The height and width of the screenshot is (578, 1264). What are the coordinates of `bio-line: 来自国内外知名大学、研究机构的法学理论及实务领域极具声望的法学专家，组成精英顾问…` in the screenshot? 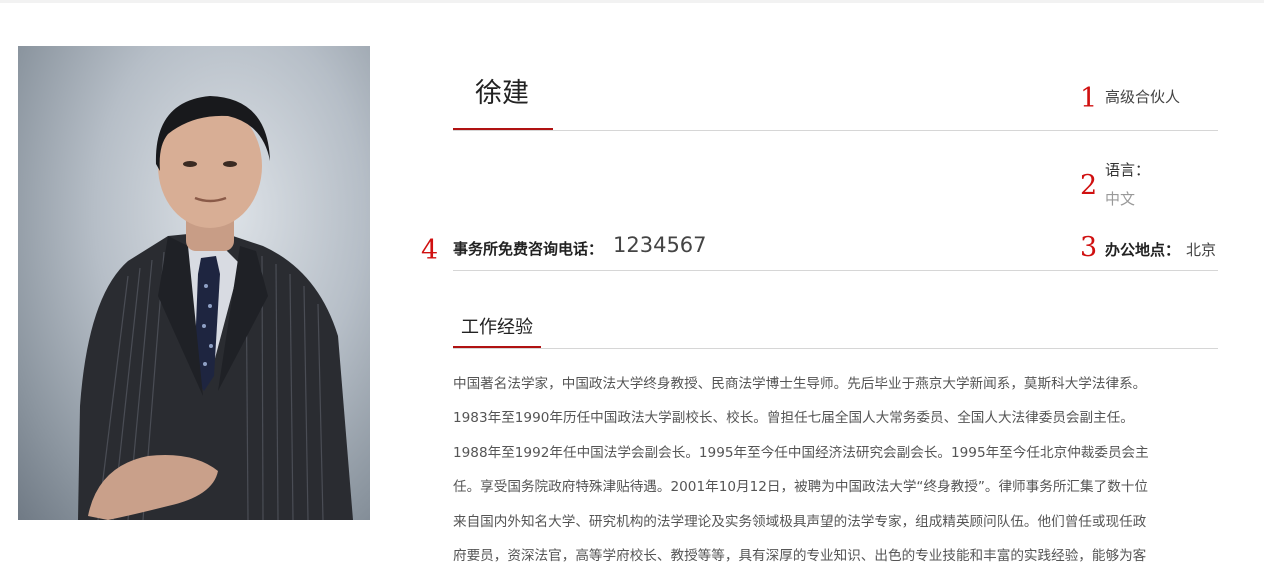 It's located at (800, 521).